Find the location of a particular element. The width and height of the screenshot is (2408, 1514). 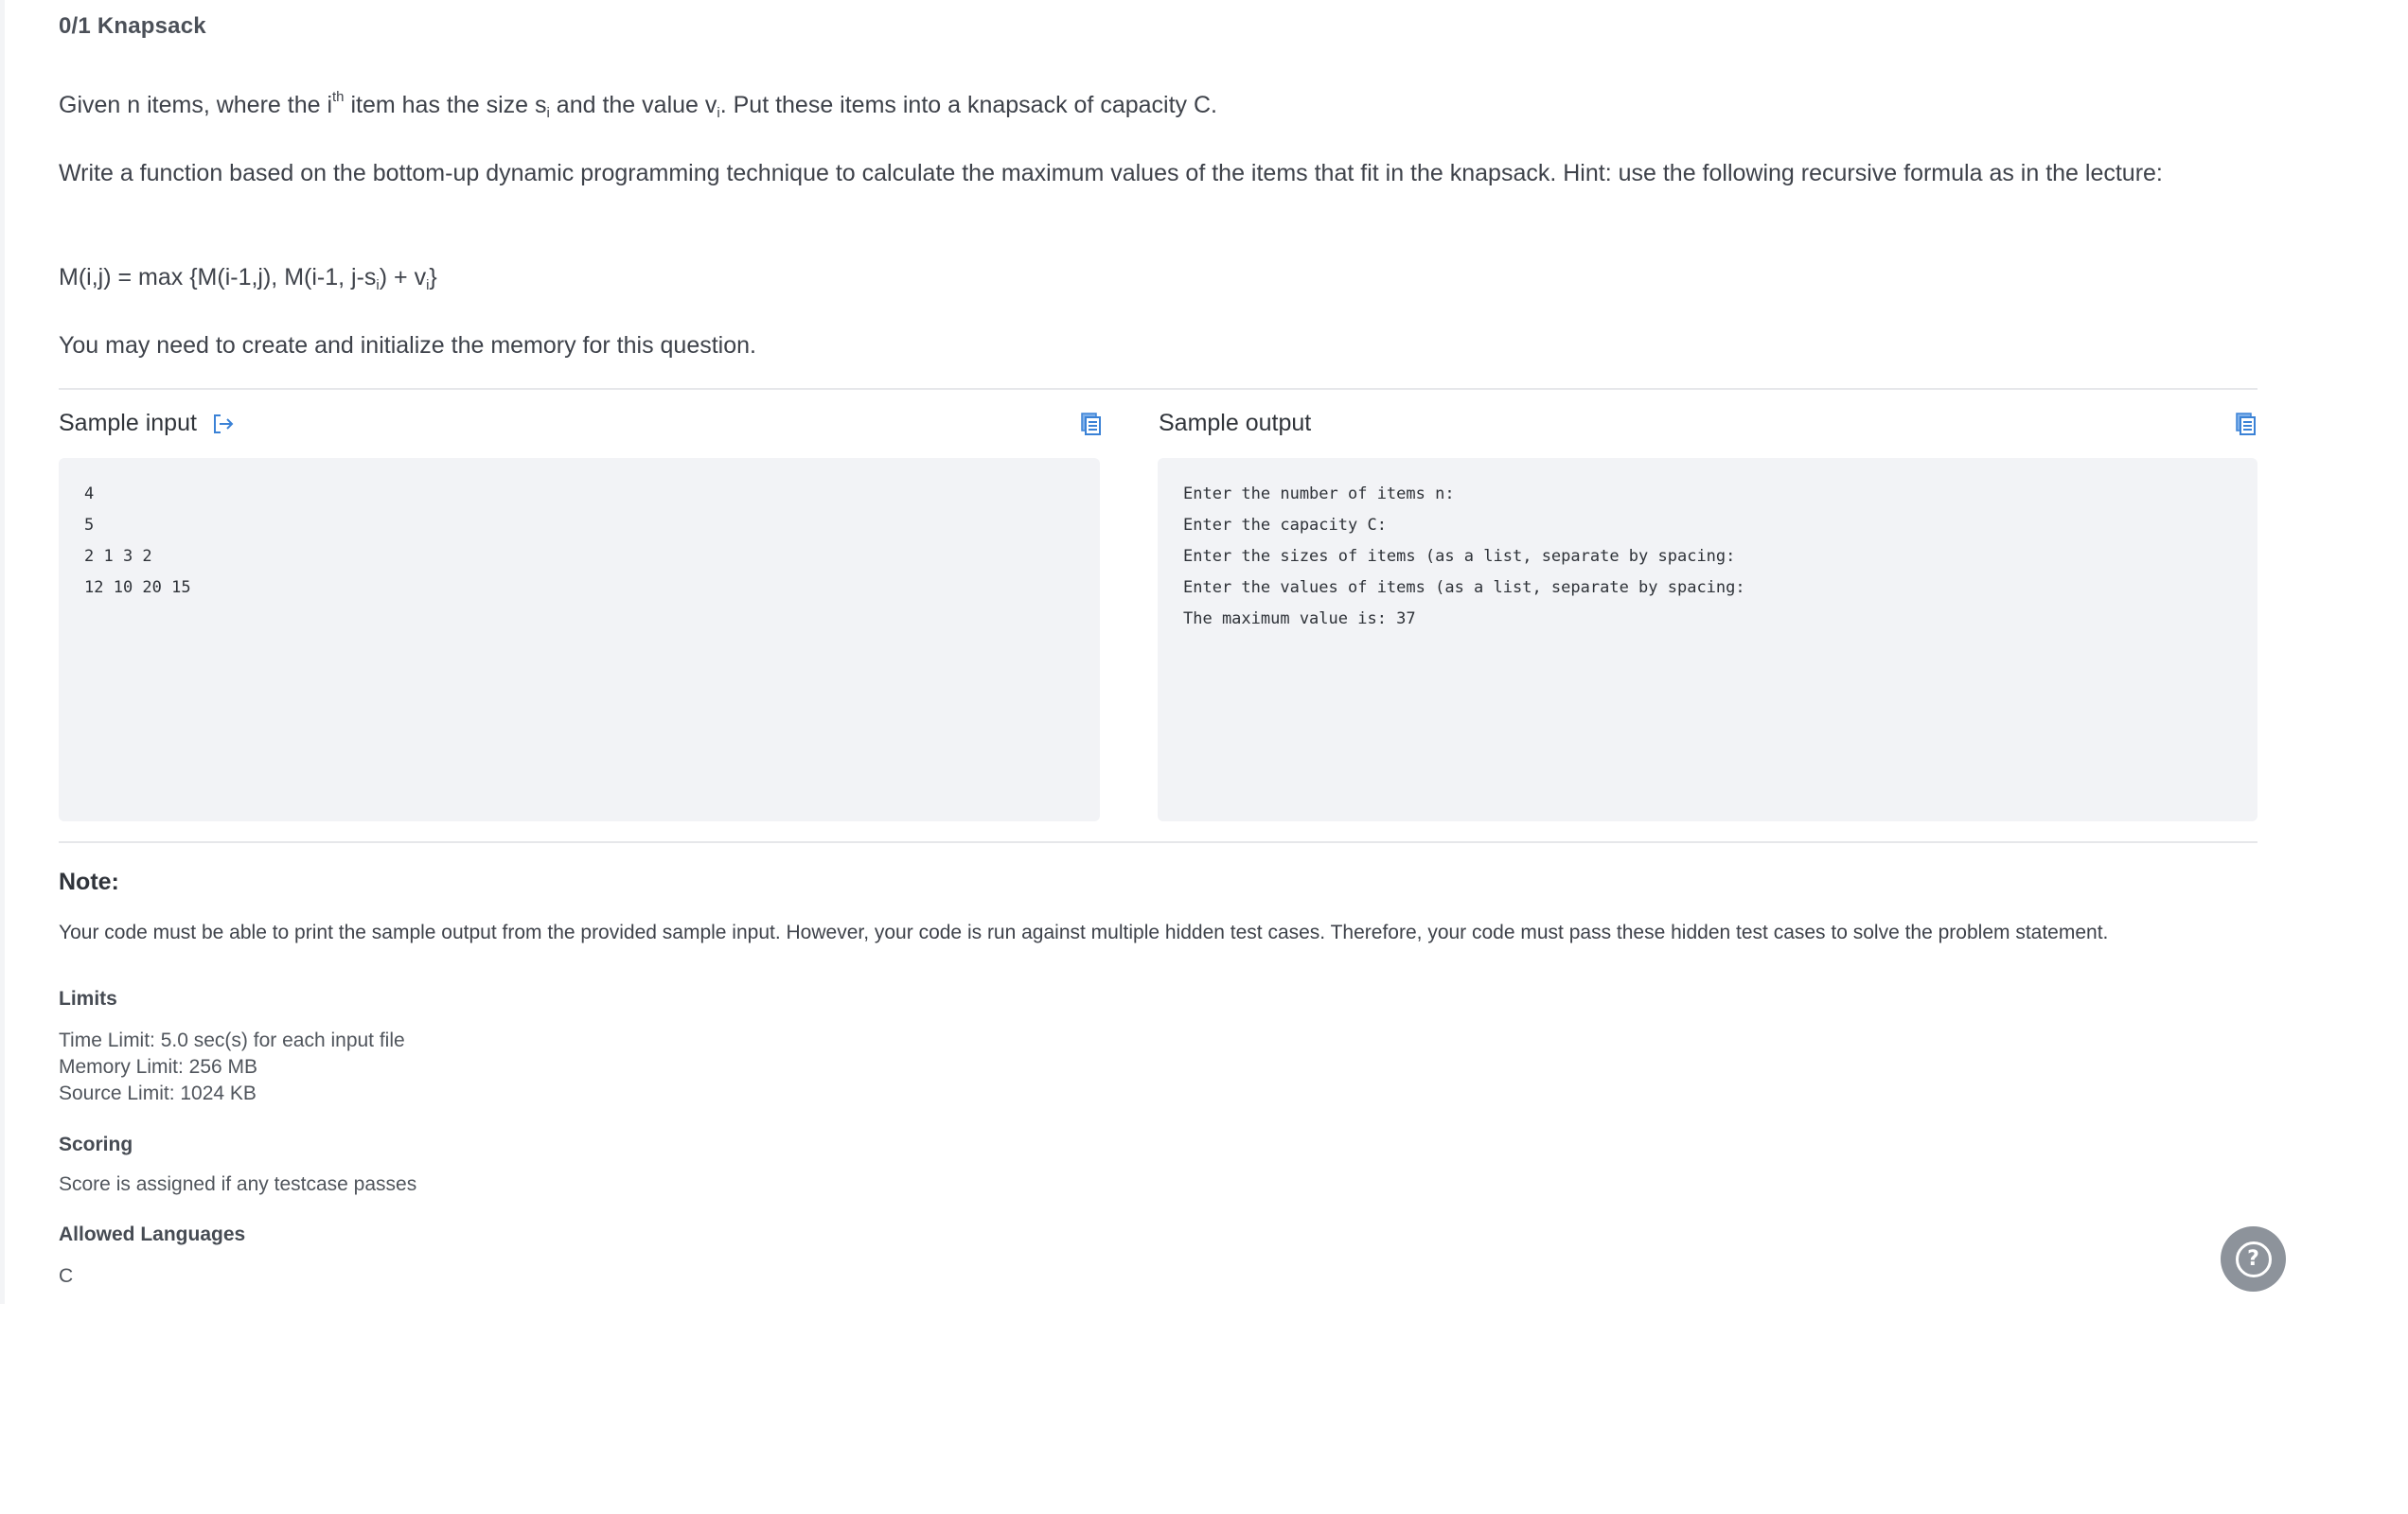

sample-output-label: Sample output is located at coordinates (1235, 423).